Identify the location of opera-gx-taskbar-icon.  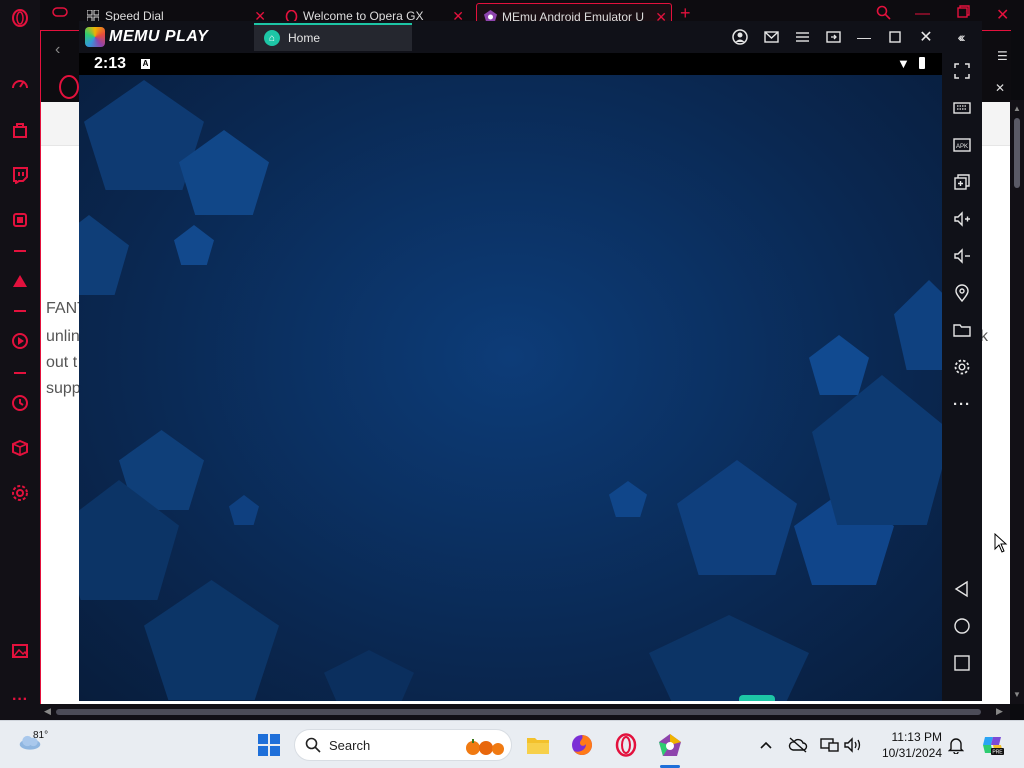
(626, 745).